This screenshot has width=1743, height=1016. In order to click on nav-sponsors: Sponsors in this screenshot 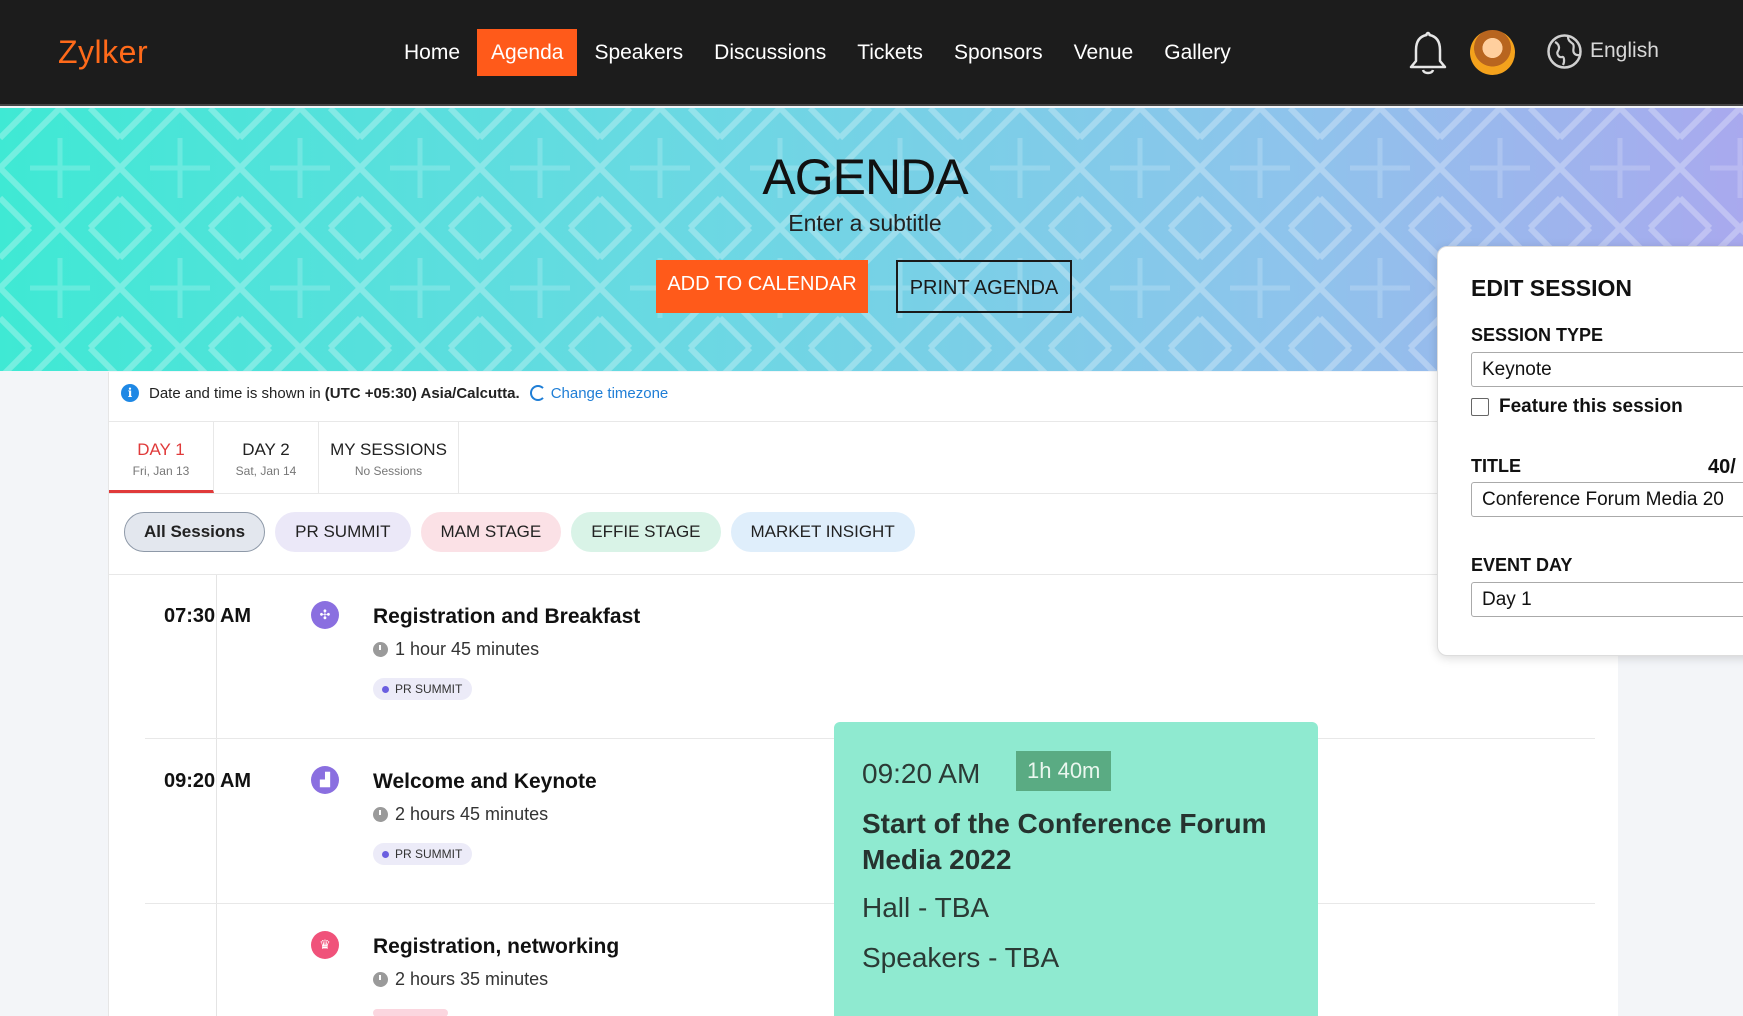, I will do `click(998, 52)`.